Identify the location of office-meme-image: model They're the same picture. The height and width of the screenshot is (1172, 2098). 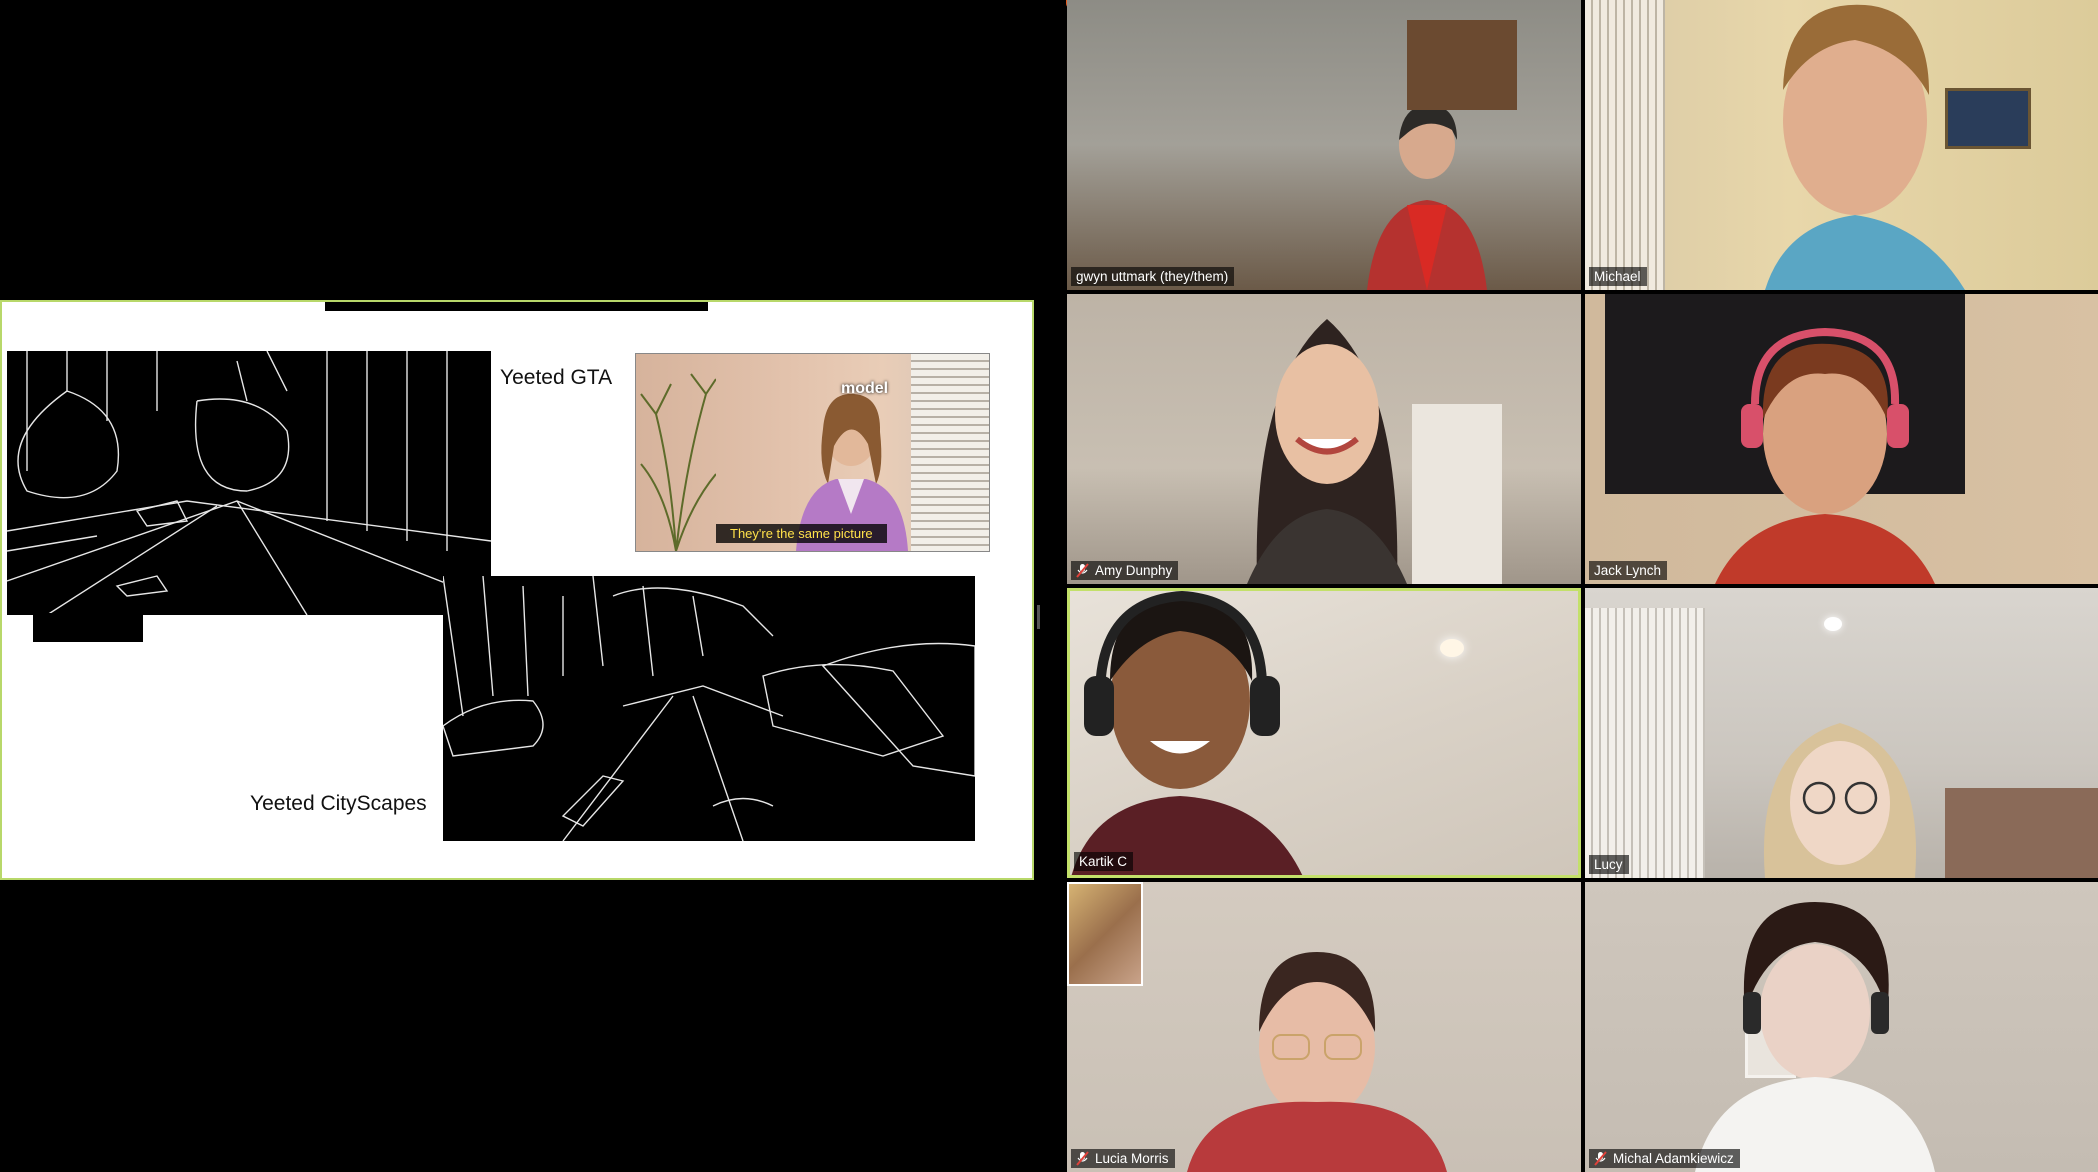
(812, 452).